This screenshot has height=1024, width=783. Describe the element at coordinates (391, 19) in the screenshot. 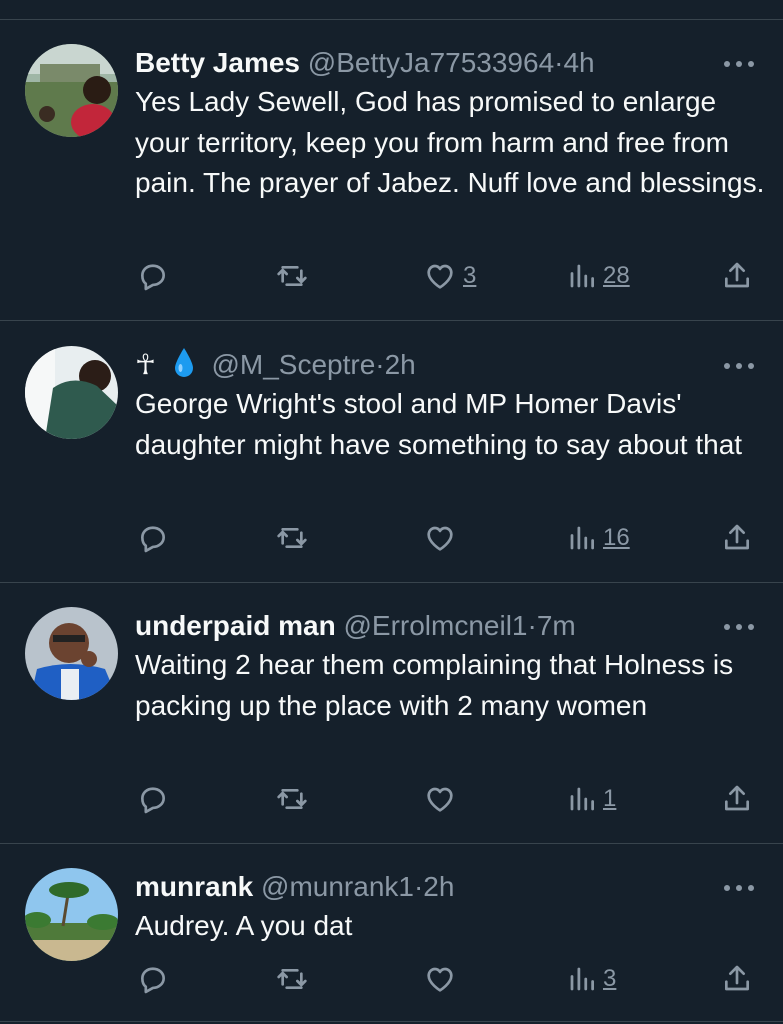

I see `top-divider` at that location.